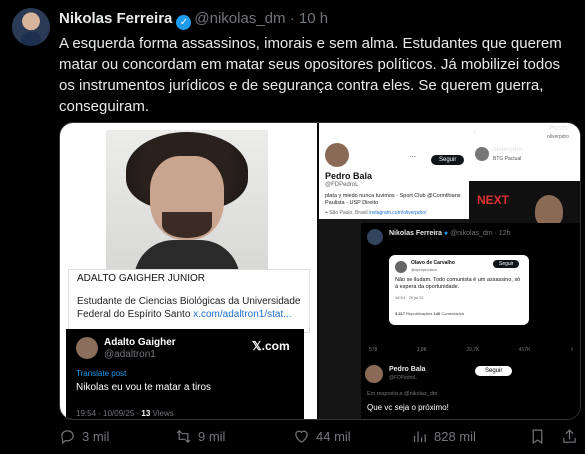  What do you see at coordinates (437, 313) in the screenshot?
I see `quote-comments: 146` at bounding box center [437, 313].